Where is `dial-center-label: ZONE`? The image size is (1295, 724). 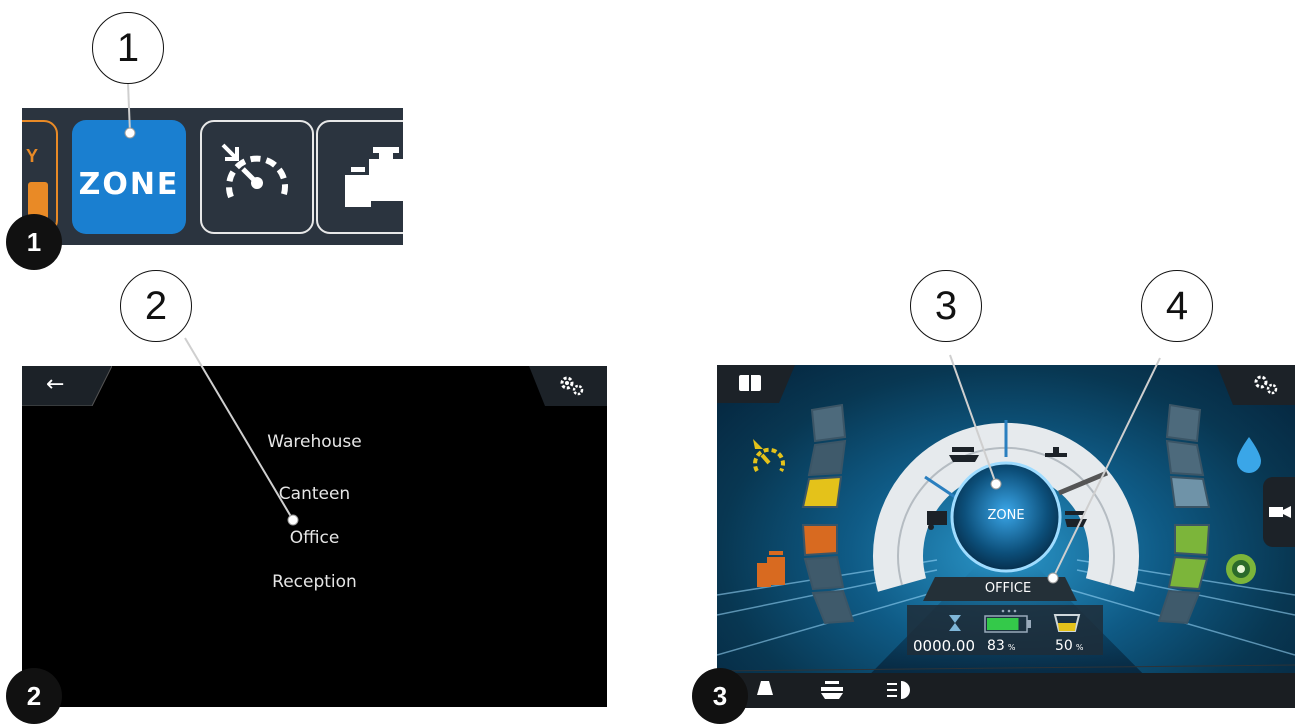 dial-center-label: ZONE is located at coordinates (1006, 515).